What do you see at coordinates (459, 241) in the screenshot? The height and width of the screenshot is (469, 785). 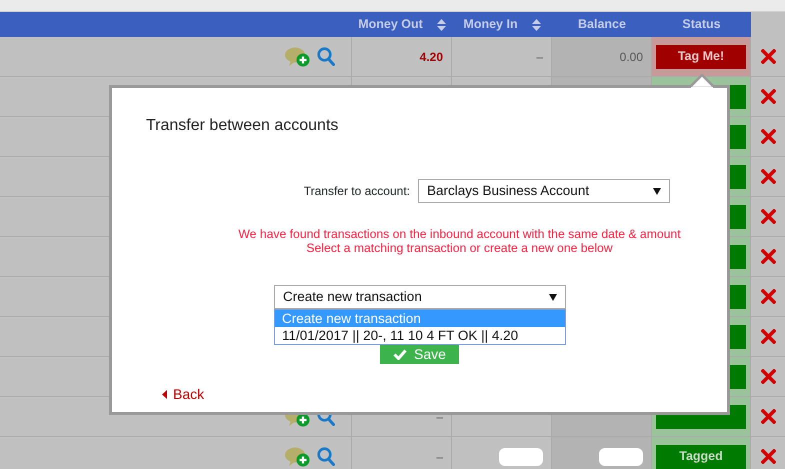 I see `warning-message: We have found transactions on the inbound account with the same date & amount Select a matching transaction or create a new one below` at bounding box center [459, 241].